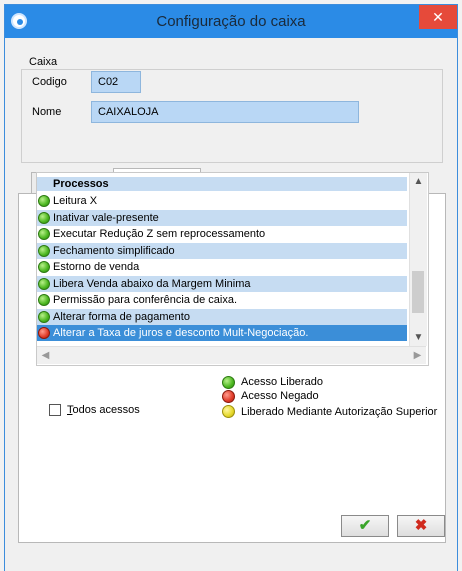 The width and height of the screenshot is (462, 571). I want to click on process-label: Inativar vale-presente, so click(106, 217).